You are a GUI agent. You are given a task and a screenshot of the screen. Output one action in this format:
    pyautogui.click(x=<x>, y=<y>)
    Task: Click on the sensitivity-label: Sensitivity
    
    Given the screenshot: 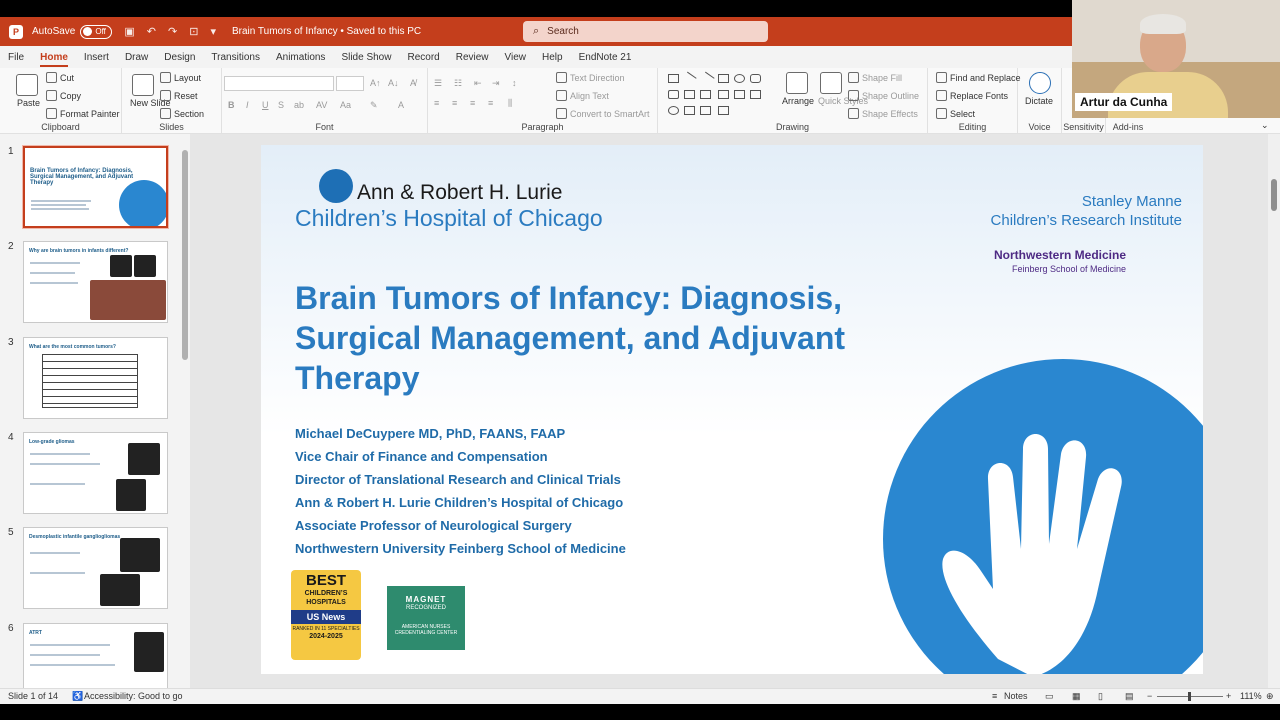 What is the action you would take?
    pyautogui.click(x=1083, y=127)
    